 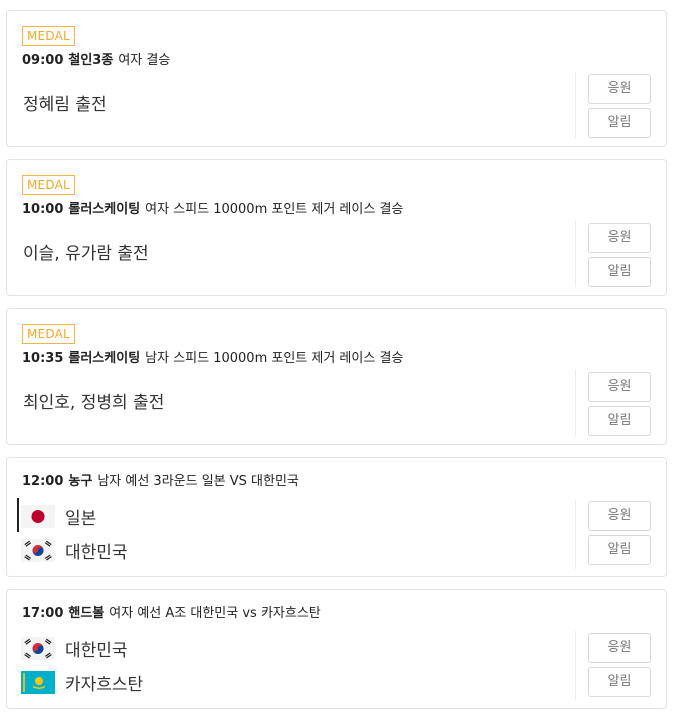 What do you see at coordinates (274, 358) in the screenshot?
I see `event-detail: 남자 스피드 10000m 포인트 제거 레이스 결승` at bounding box center [274, 358].